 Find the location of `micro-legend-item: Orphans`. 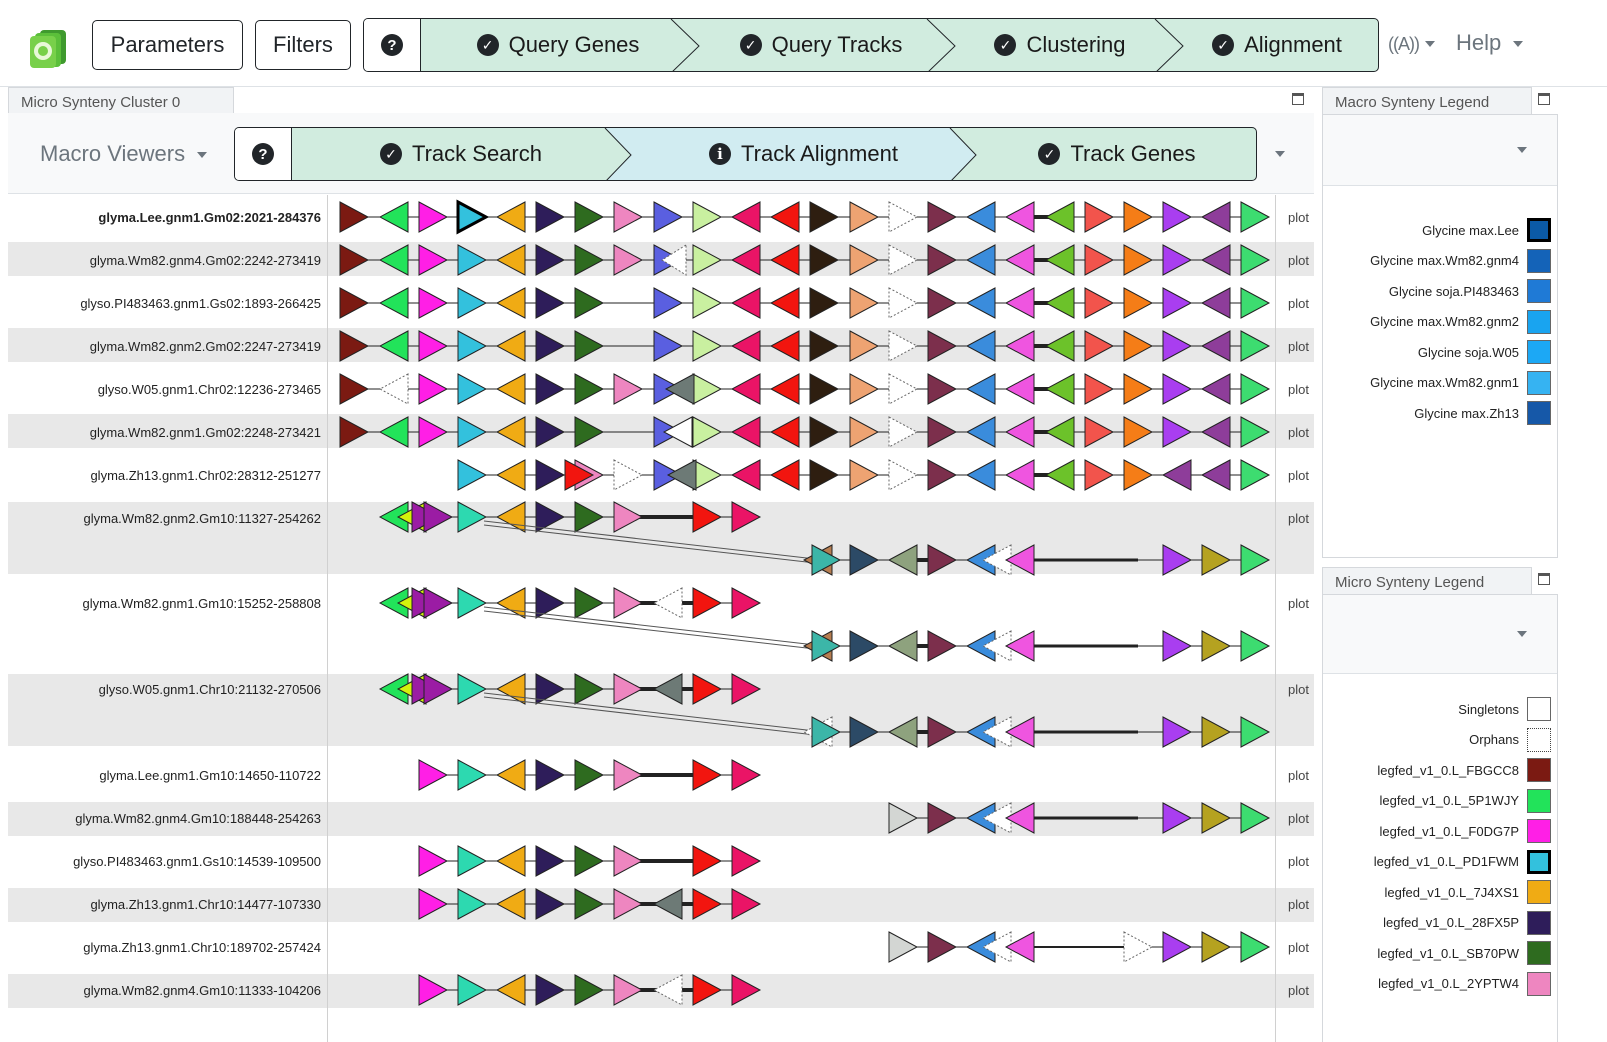

micro-legend-item: Orphans is located at coordinates (1510, 740).